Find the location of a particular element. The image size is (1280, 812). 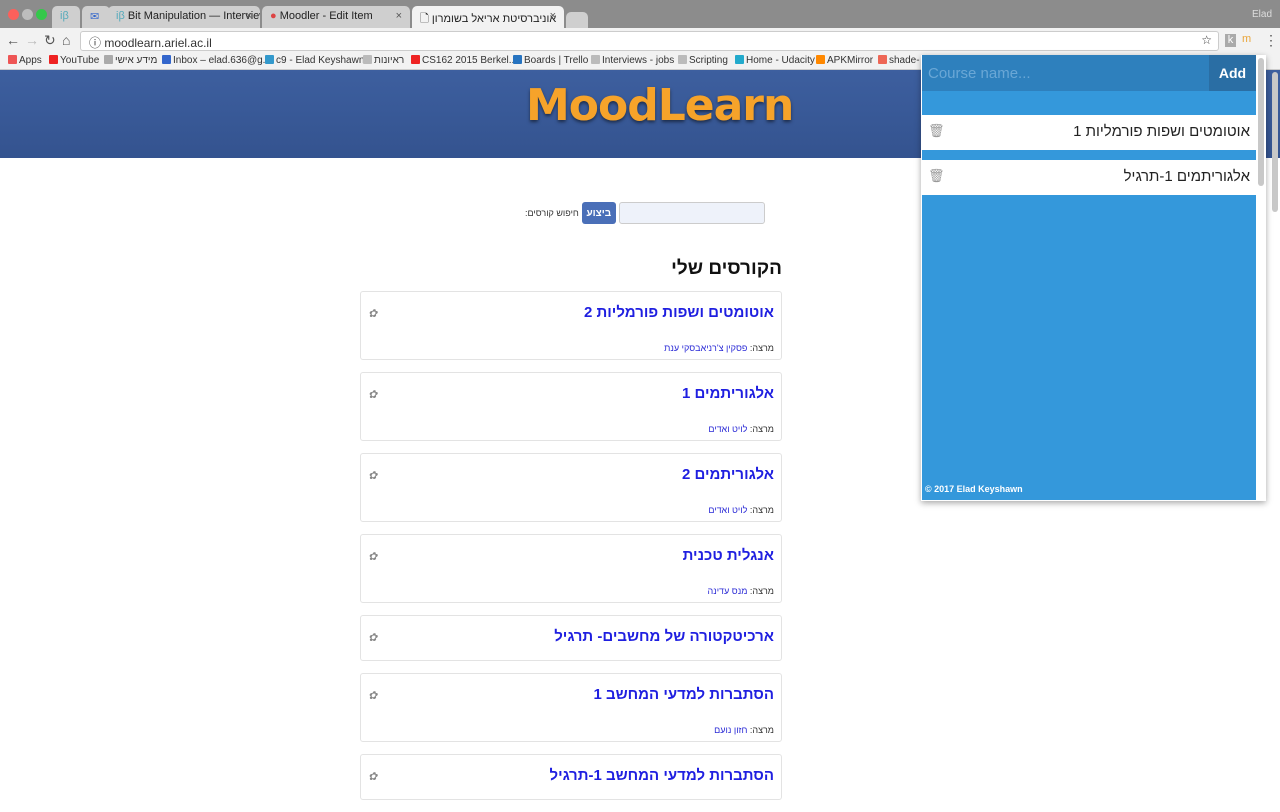

reload-icon: ↻ is located at coordinates (50, 40).